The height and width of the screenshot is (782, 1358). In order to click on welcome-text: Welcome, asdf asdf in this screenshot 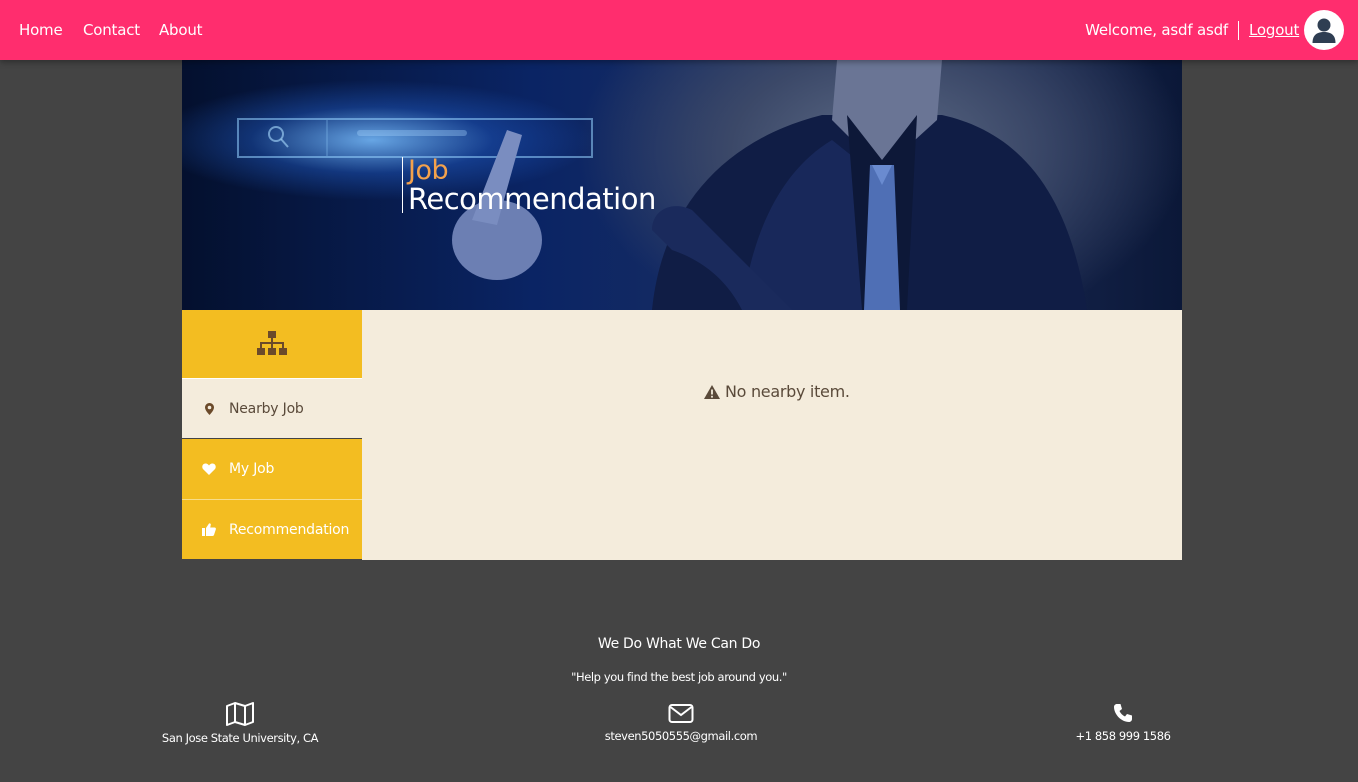, I will do `click(1156, 30)`.